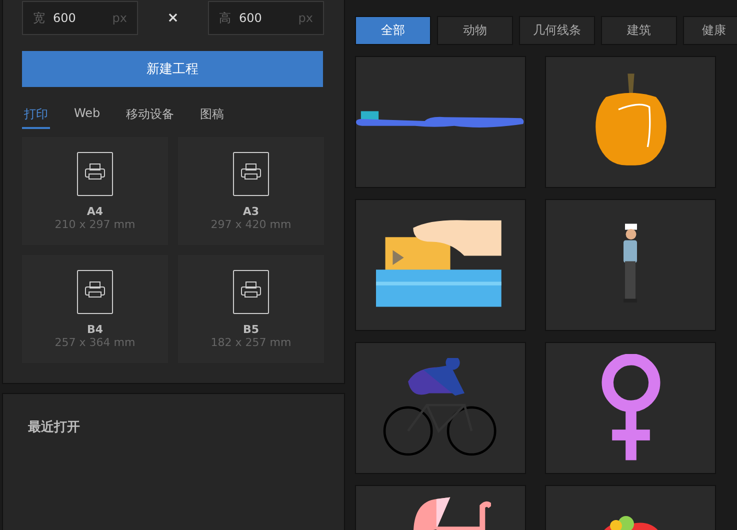 This screenshot has height=530, width=737. I want to click on paper-preset-card: A4 210 x 297 mm, so click(95, 191).